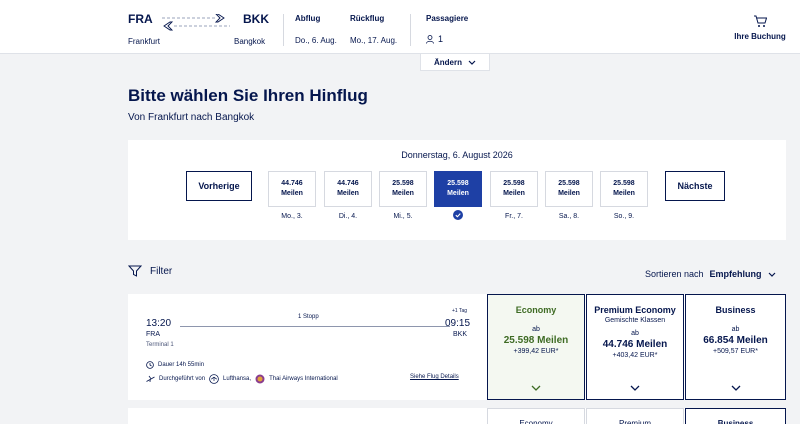 Image resolution: width=800 pixels, height=424 pixels. What do you see at coordinates (624, 216) in the screenshot?
I see `date-option-label: So., 9.` at bounding box center [624, 216].